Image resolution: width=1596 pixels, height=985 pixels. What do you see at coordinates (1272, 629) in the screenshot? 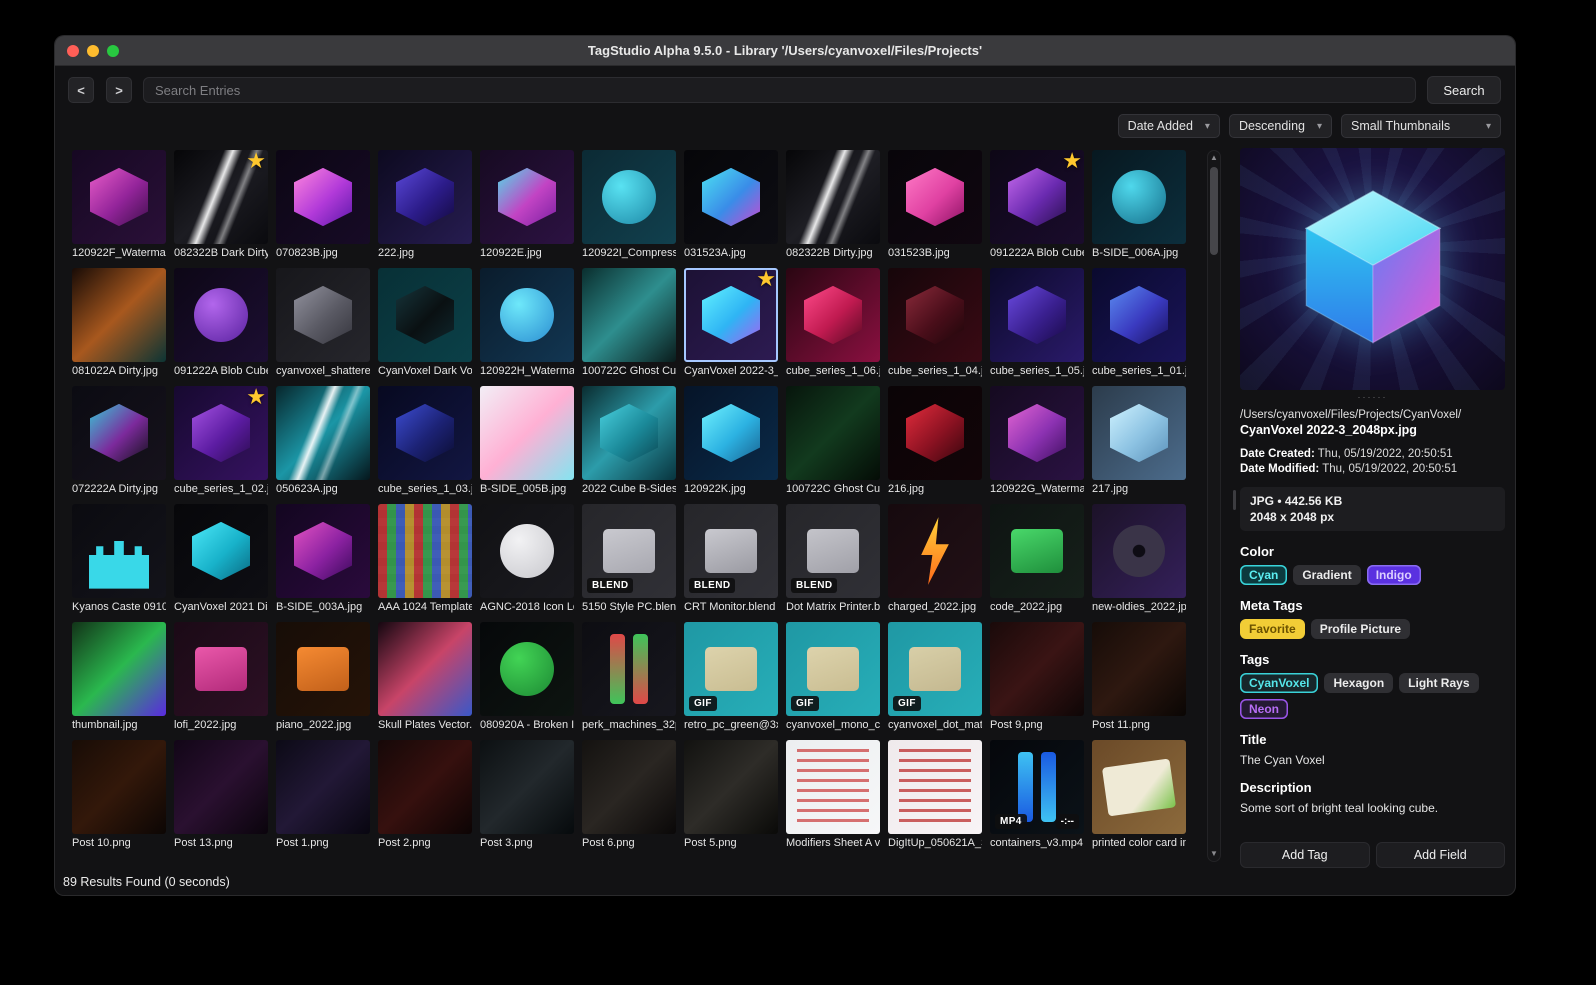
I see `tag-pill: Favorite` at bounding box center [1272, 629].